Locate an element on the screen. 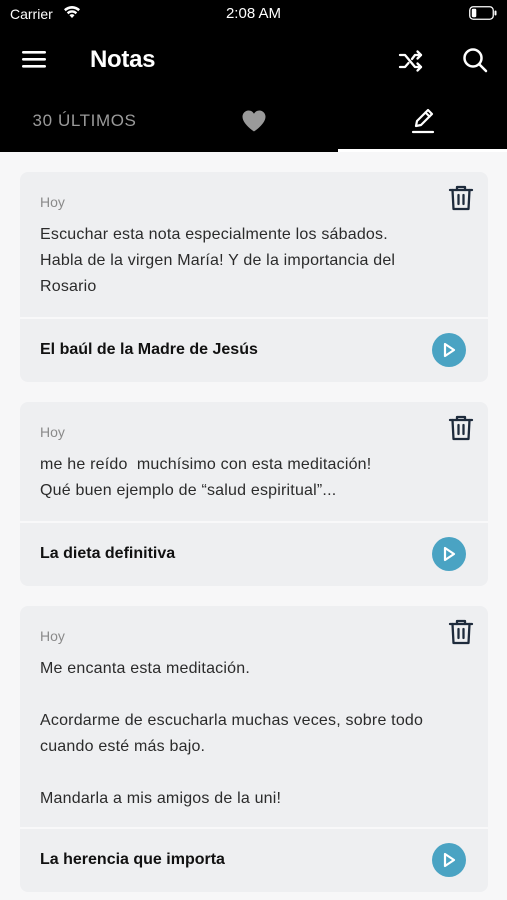  search-button is located at coordinates (475, 60).